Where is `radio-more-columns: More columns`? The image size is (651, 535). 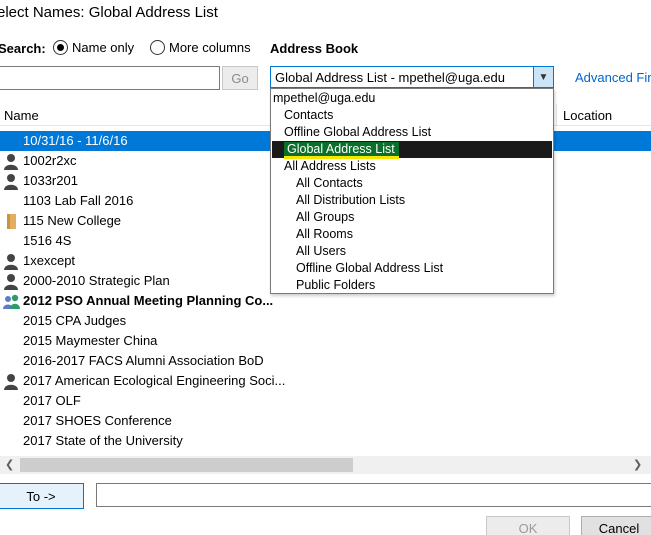 radio-more-columns: More columns is located at coordinates (200, 47).